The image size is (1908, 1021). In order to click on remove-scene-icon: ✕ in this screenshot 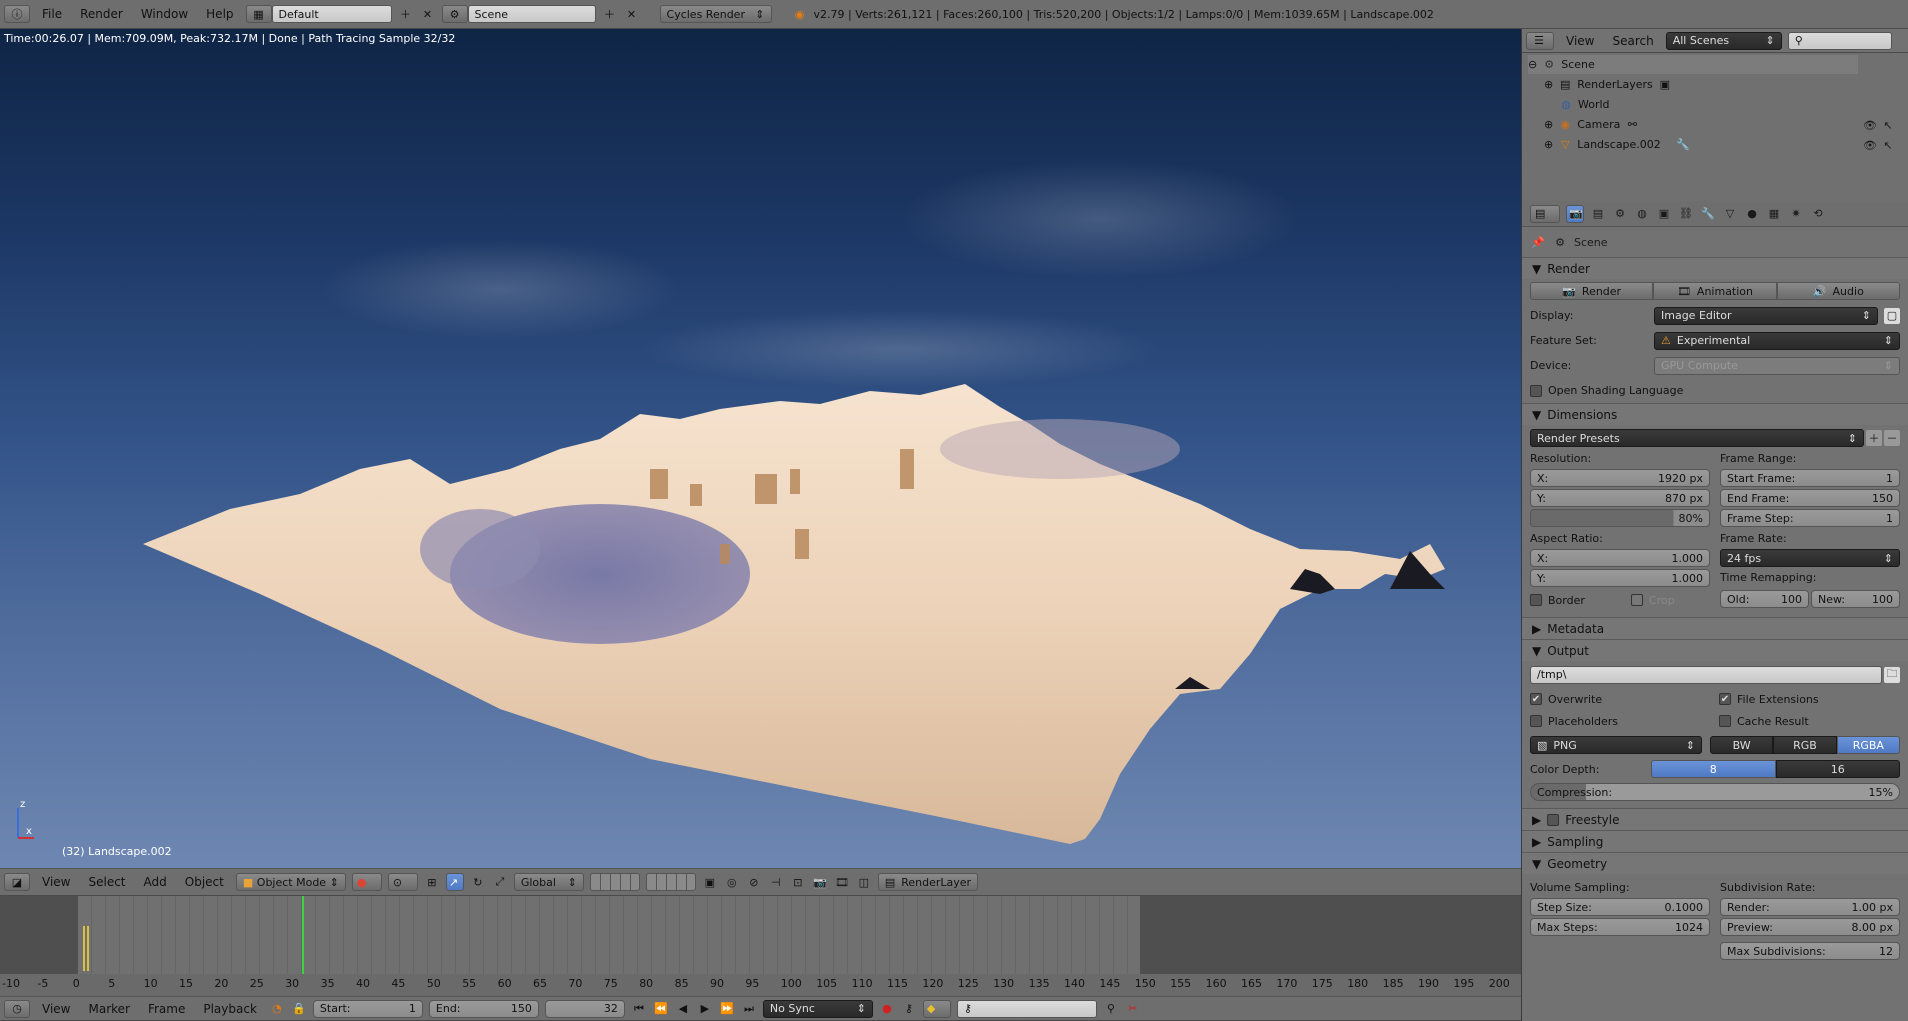, I will do `click(632, 14)`.